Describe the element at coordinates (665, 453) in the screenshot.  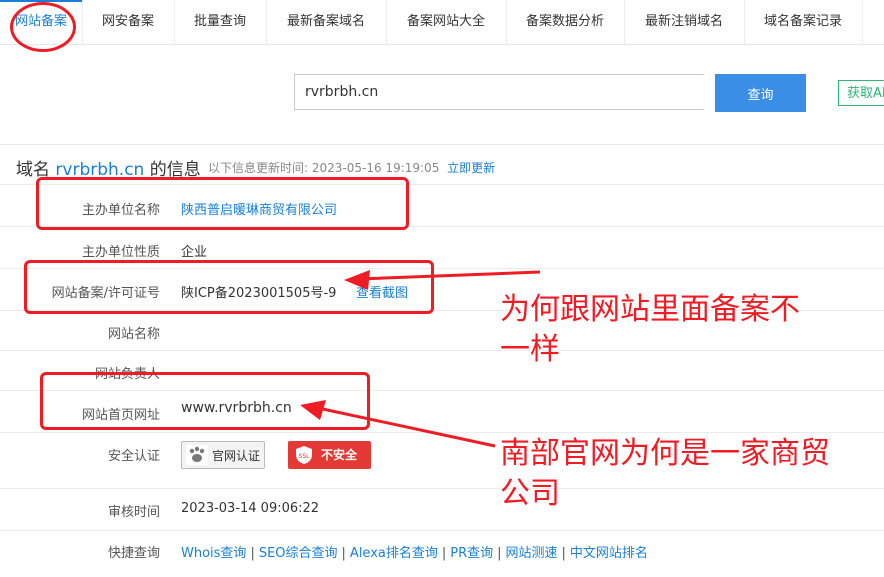
I see `note2-line1: 南部官网为何是一家商贸` at that location.